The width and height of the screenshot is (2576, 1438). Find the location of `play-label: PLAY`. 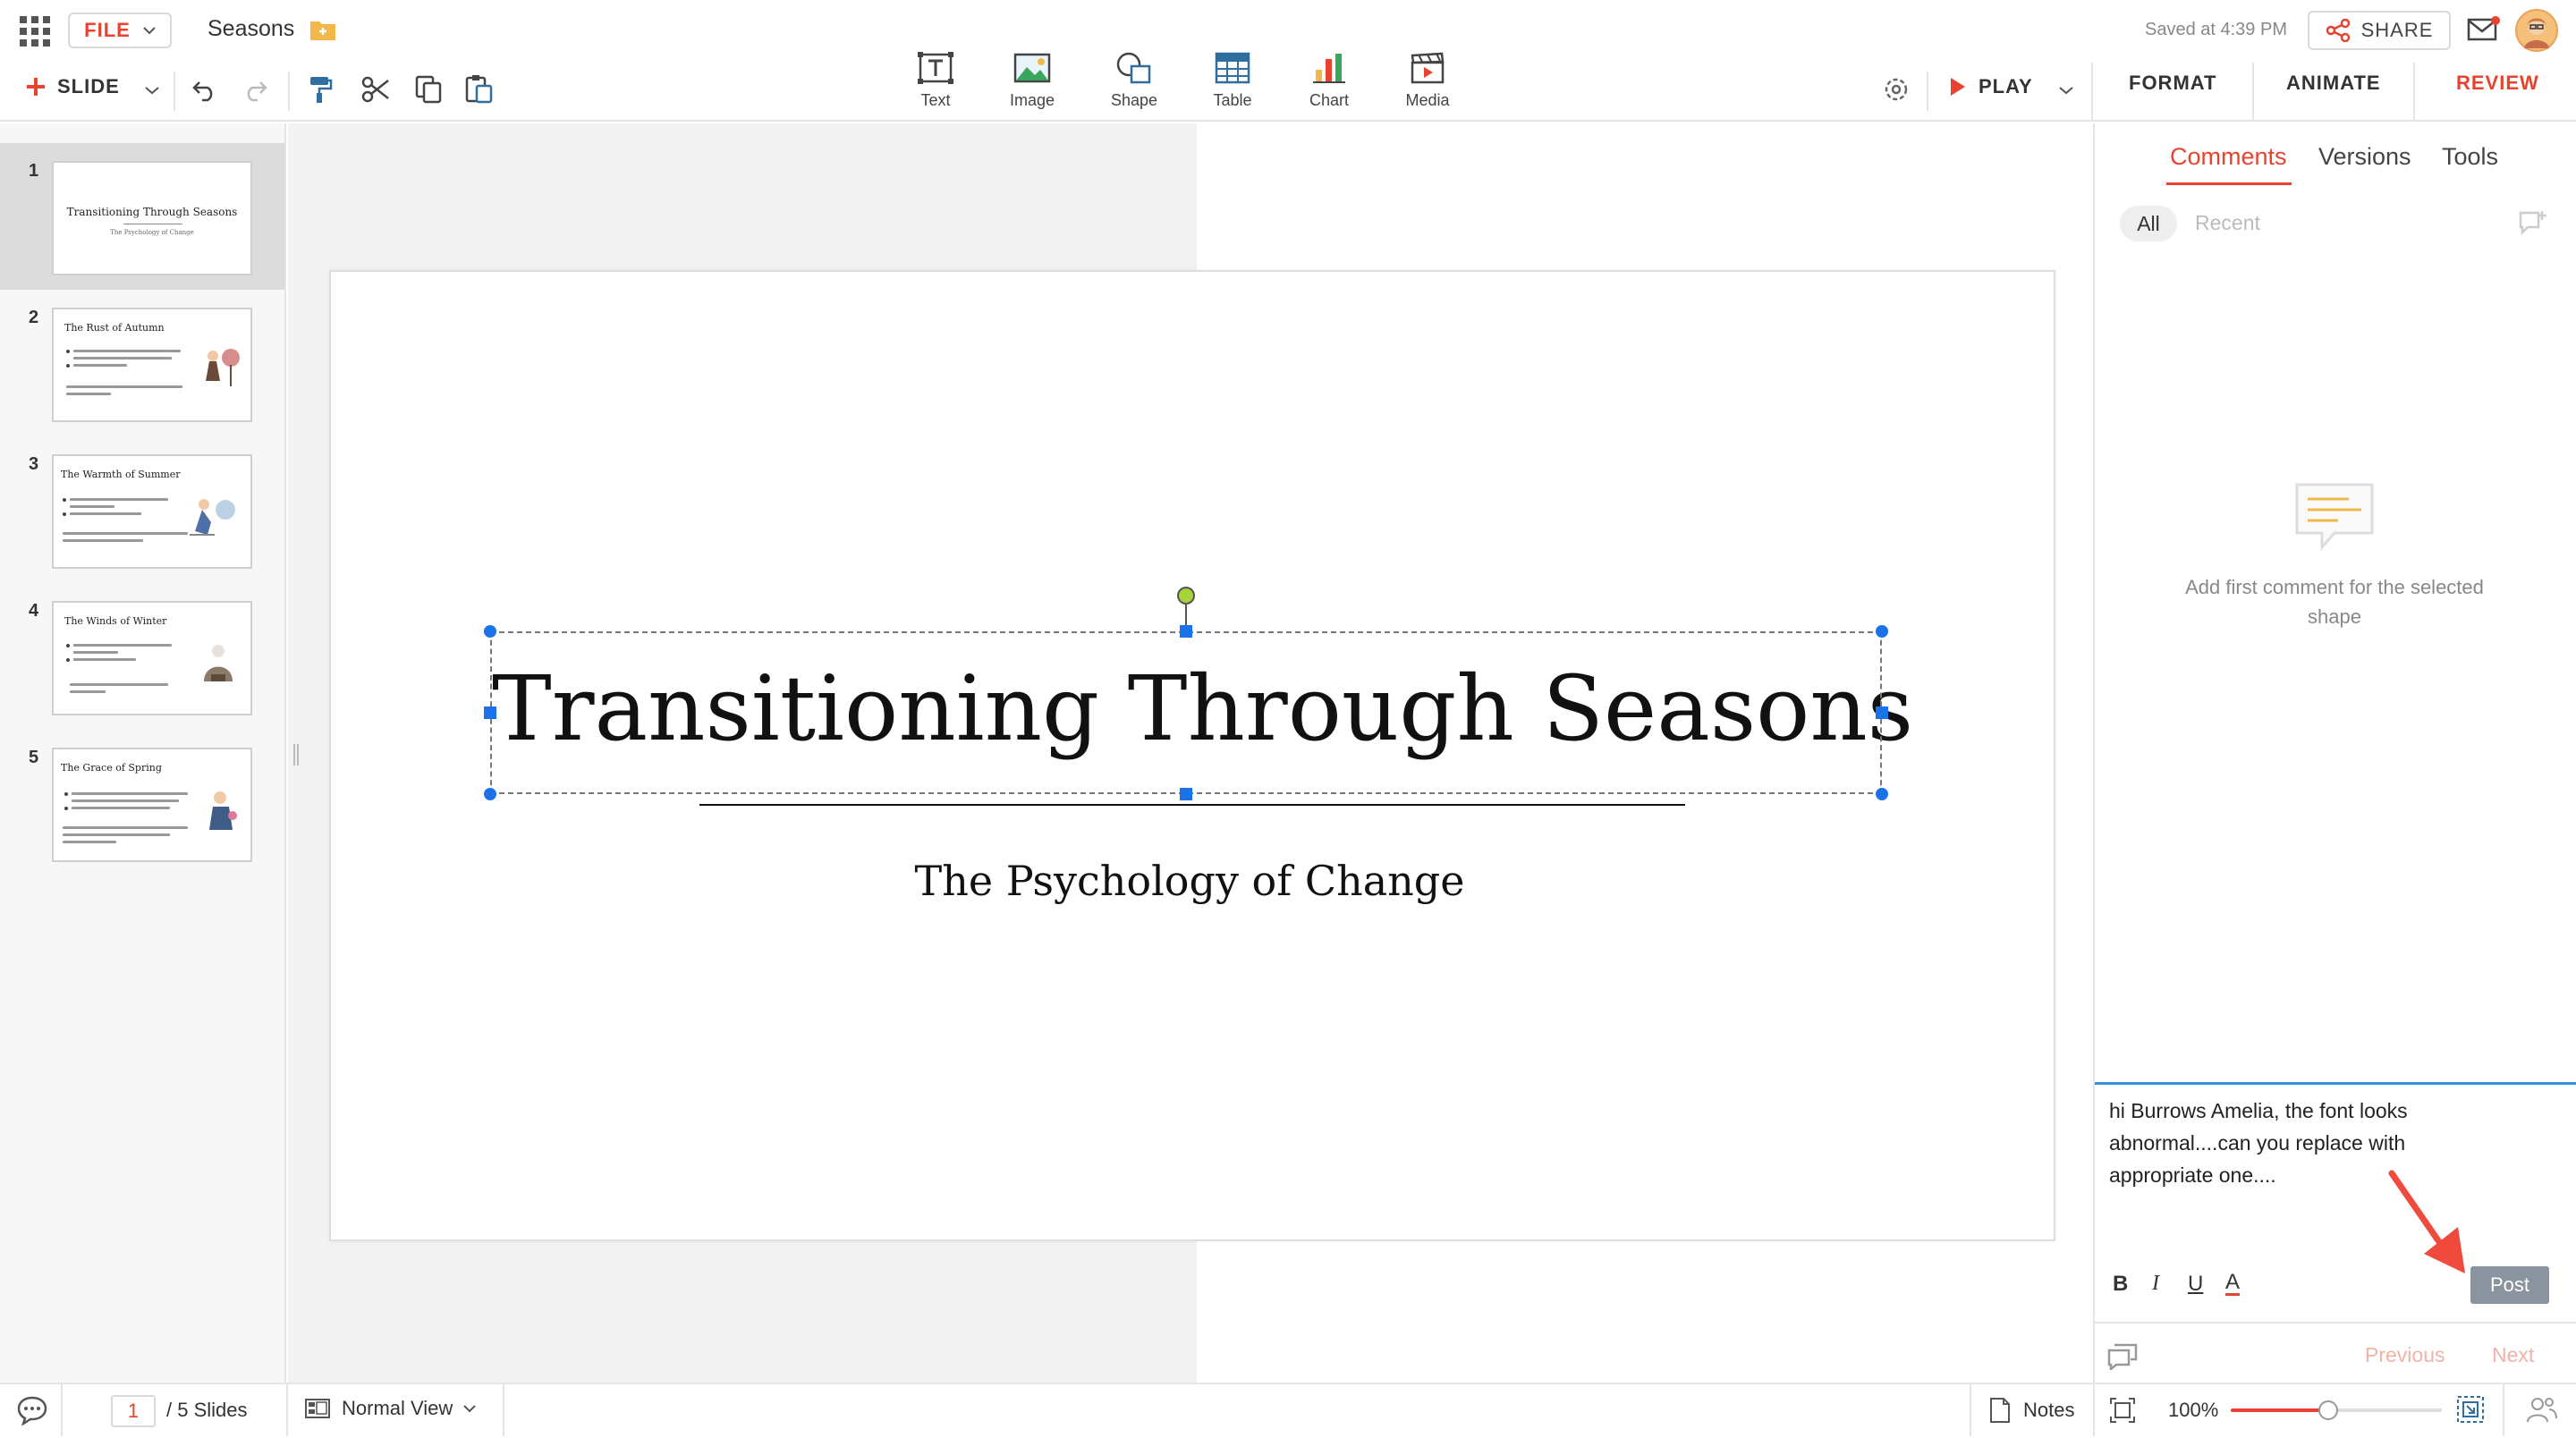

play-label: PLAY is located at coordinates (2006, 86).